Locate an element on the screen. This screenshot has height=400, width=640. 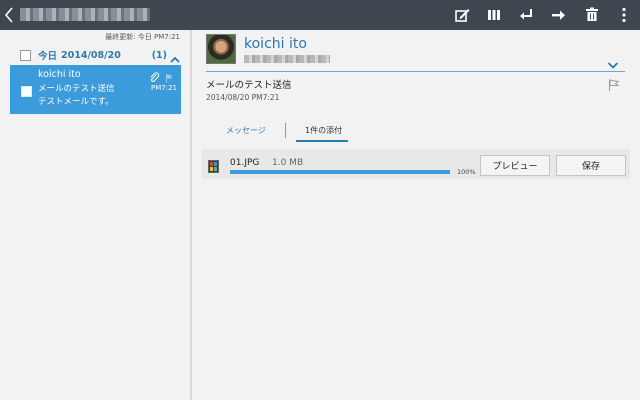
attachment-row: 01.JPG 1.0 MB 100% プレビュー 保存 is located at coordinates (416, 164).